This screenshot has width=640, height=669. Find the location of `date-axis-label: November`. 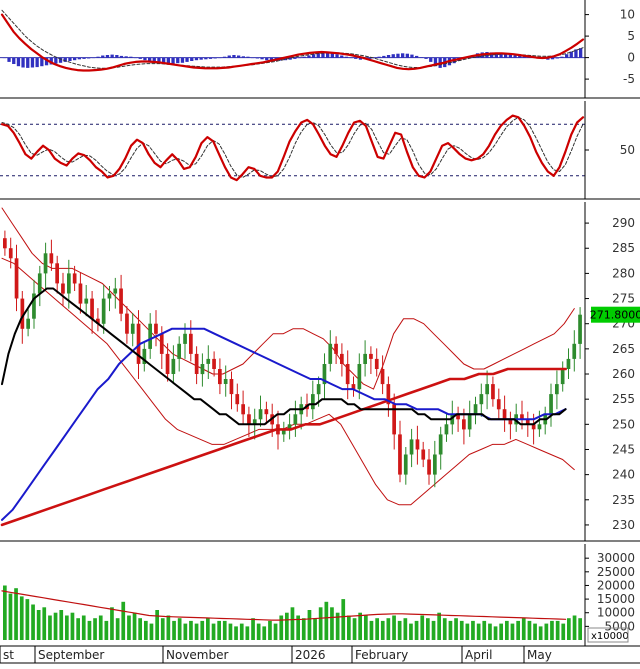

date-axis-label: November is located at coordinates (197, 655).